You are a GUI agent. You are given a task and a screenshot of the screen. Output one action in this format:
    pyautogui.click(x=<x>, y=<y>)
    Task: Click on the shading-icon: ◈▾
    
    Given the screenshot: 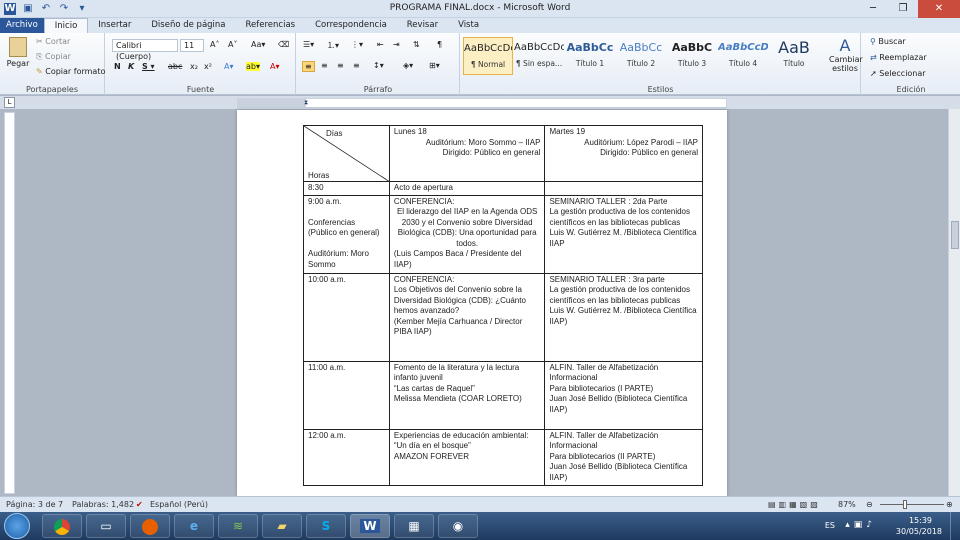 What is the action you would take?
    pyautogui.click(x=408, y=65)
    